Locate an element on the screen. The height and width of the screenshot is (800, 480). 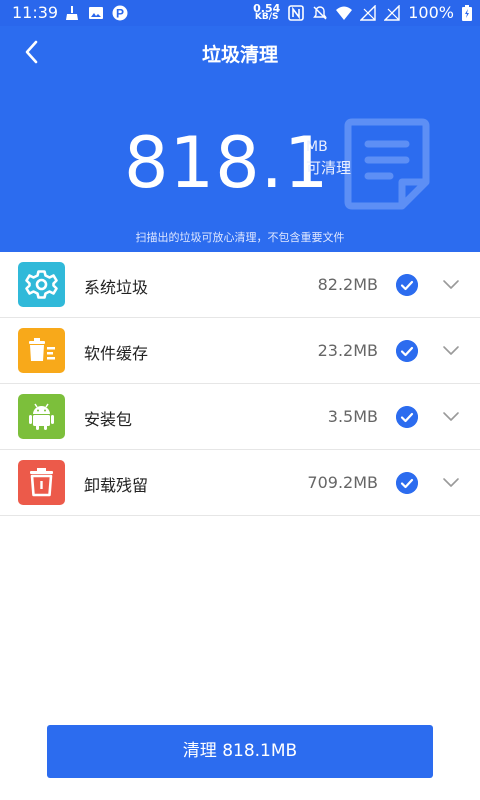
p-app-icon: P is located at coordinates (120, 13).